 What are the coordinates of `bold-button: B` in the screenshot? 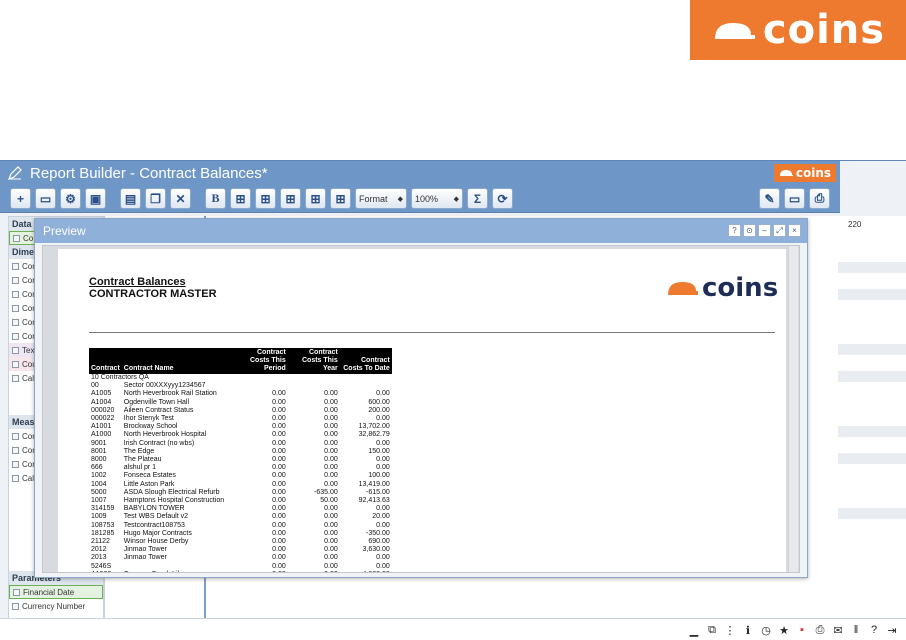 It's located at (215, 198).